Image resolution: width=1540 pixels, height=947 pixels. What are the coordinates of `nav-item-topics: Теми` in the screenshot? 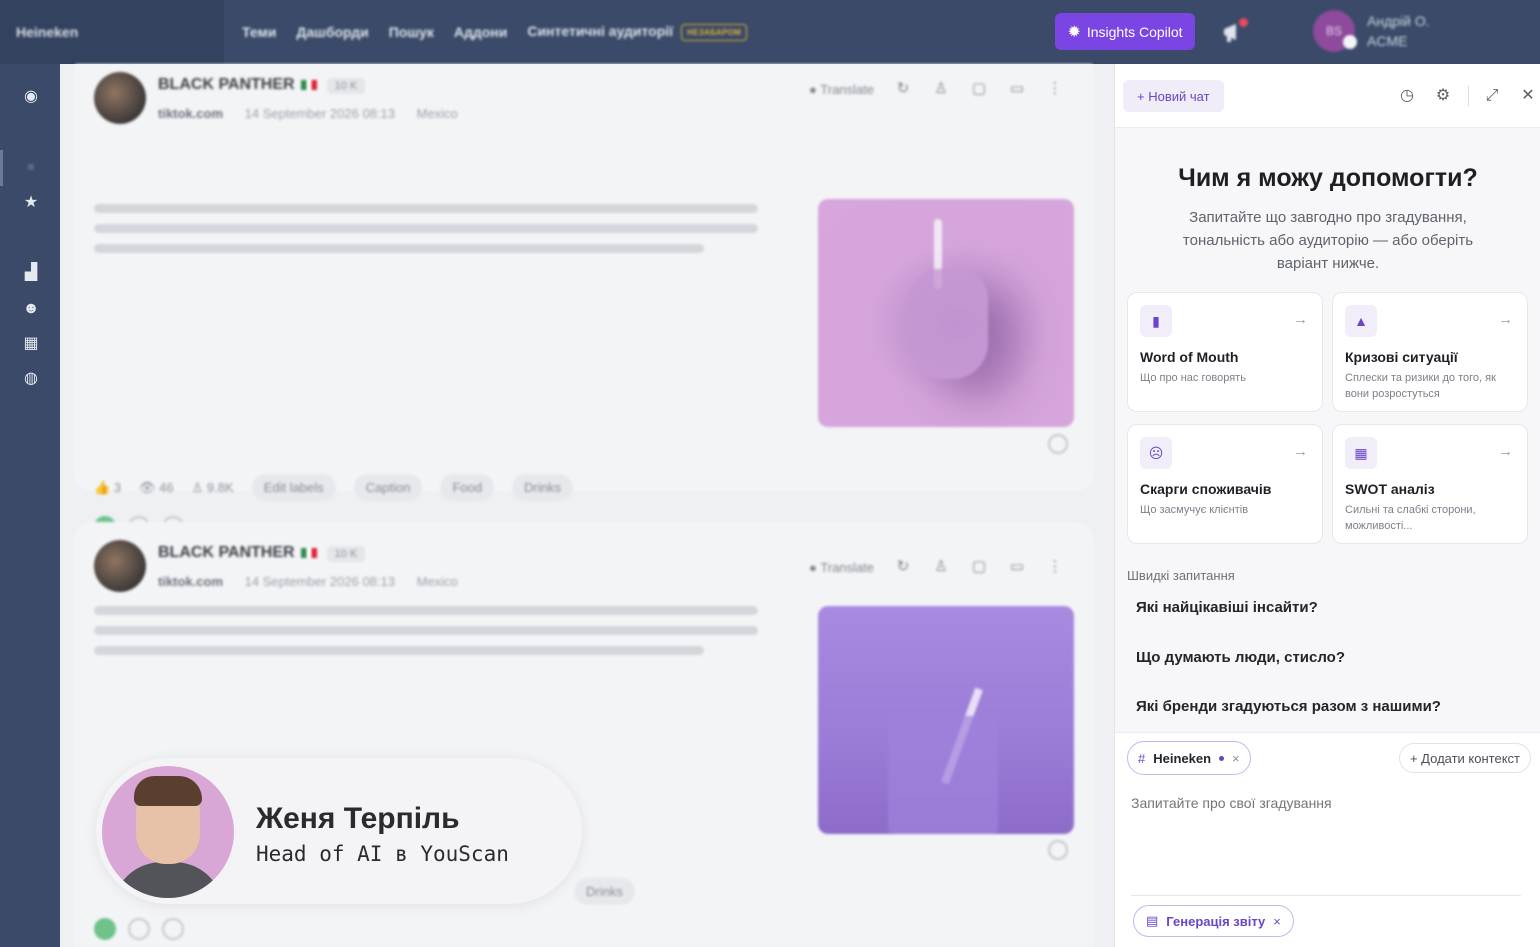 It's located at (259, 32).